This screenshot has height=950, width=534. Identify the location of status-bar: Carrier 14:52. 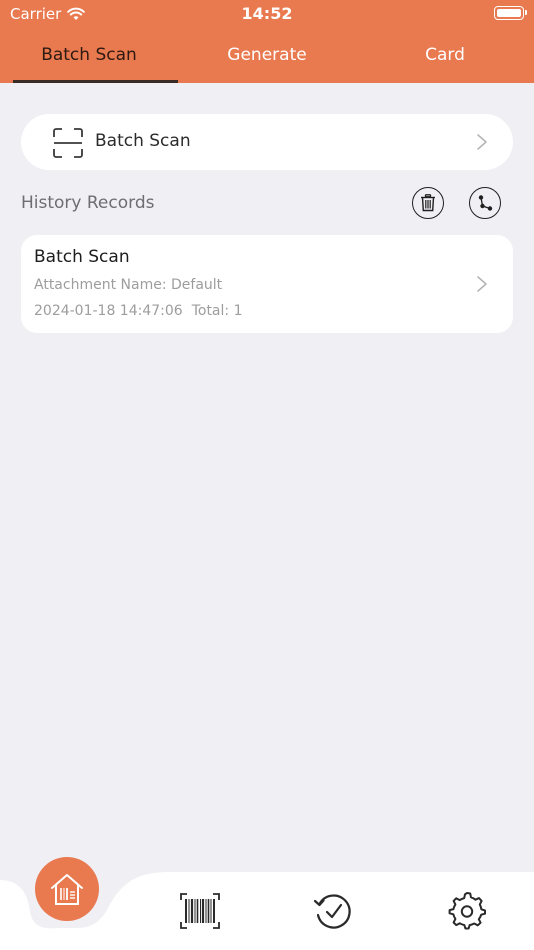
(267, 14).